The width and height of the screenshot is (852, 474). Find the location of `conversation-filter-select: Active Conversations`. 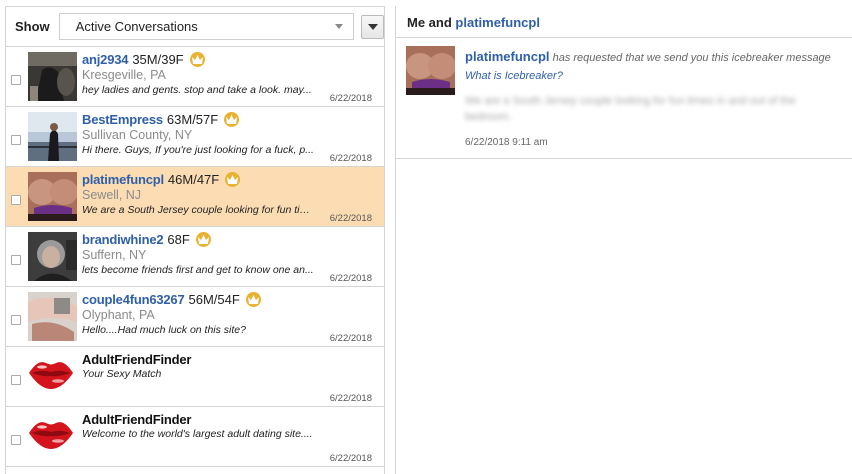

conversation-filter-select: Active Conversations is located at coordinates (206, 26).